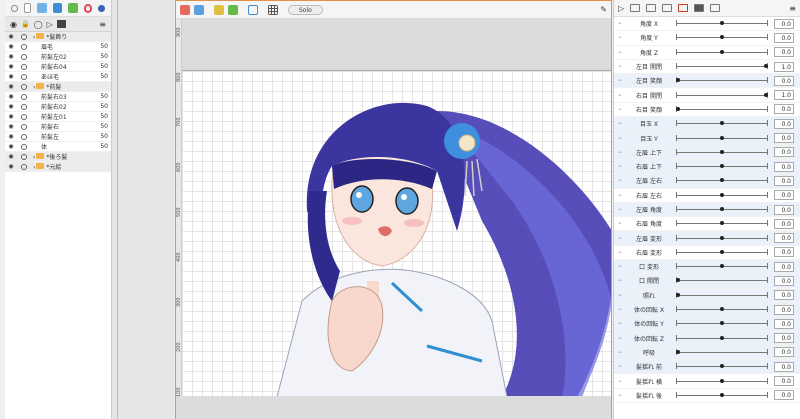  I want to click on calendar-icon, so click(699, 8).